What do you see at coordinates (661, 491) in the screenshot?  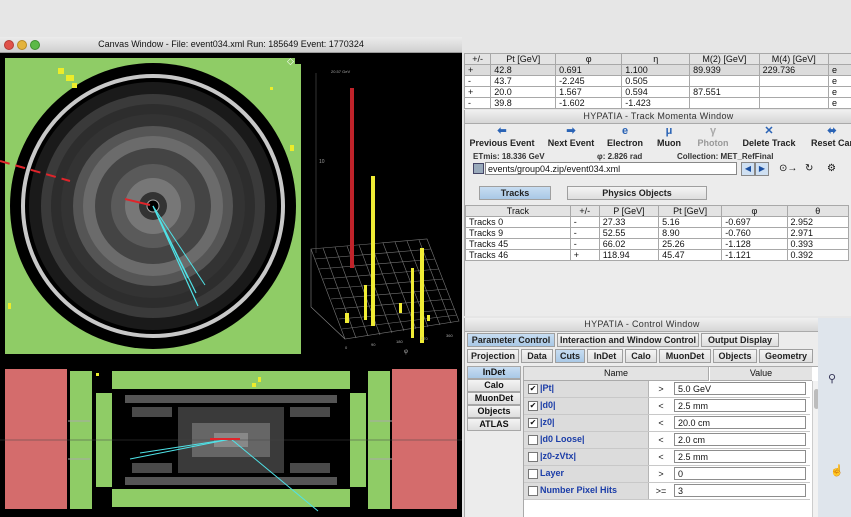 I see `cut-operator: >=` at bounding box center [661, 491].